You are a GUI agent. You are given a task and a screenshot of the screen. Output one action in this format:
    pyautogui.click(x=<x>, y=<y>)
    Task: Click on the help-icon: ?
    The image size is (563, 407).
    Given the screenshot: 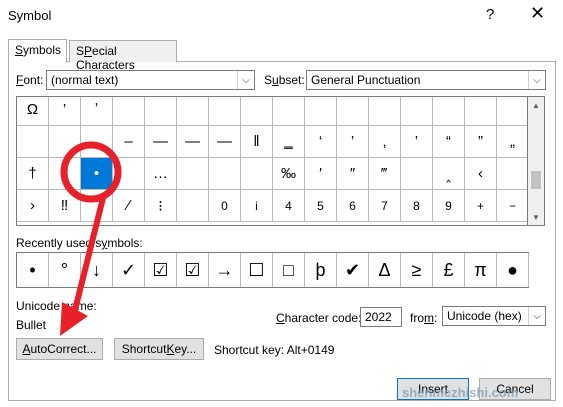 What is the action you would take?
    pyautogui.click(x=490, y=14)
    